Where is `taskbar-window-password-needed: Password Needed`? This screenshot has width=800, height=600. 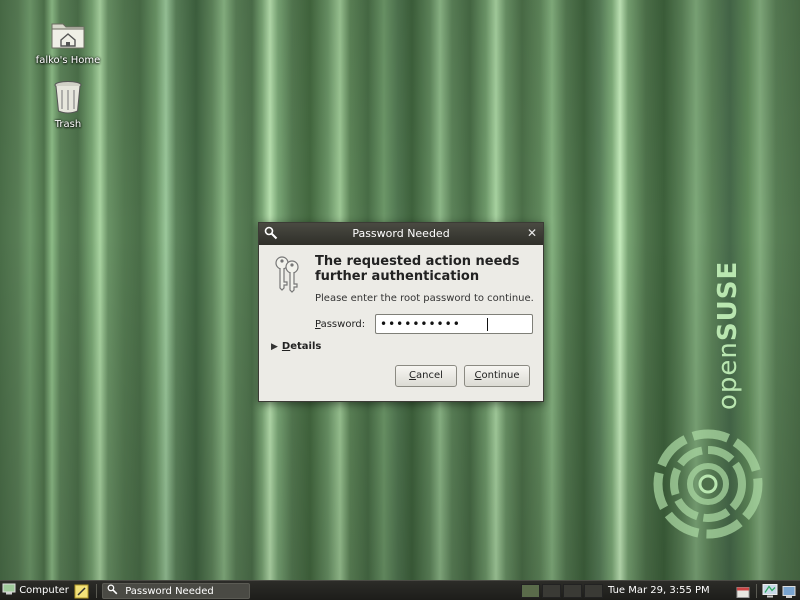 taskbar-window-password-needed: Password Needed is located at coordinates (176, 591).